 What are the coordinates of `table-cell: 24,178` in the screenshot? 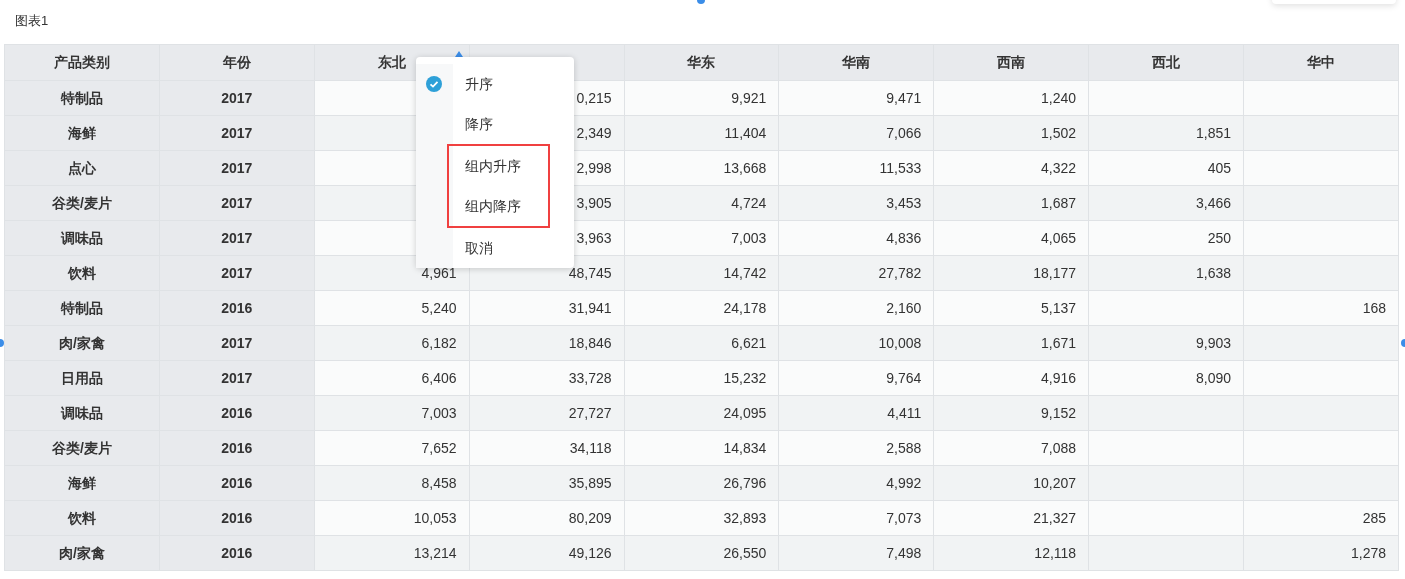 It's located at (701, 308).